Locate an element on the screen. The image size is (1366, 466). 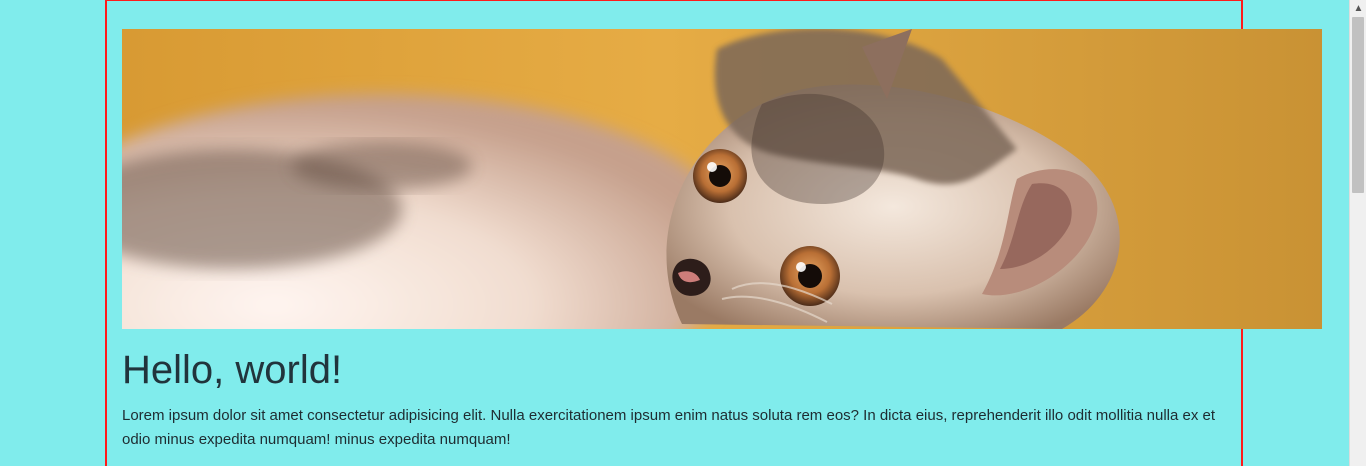
scrollbar-thumb is located at coordinates (1358, 105).